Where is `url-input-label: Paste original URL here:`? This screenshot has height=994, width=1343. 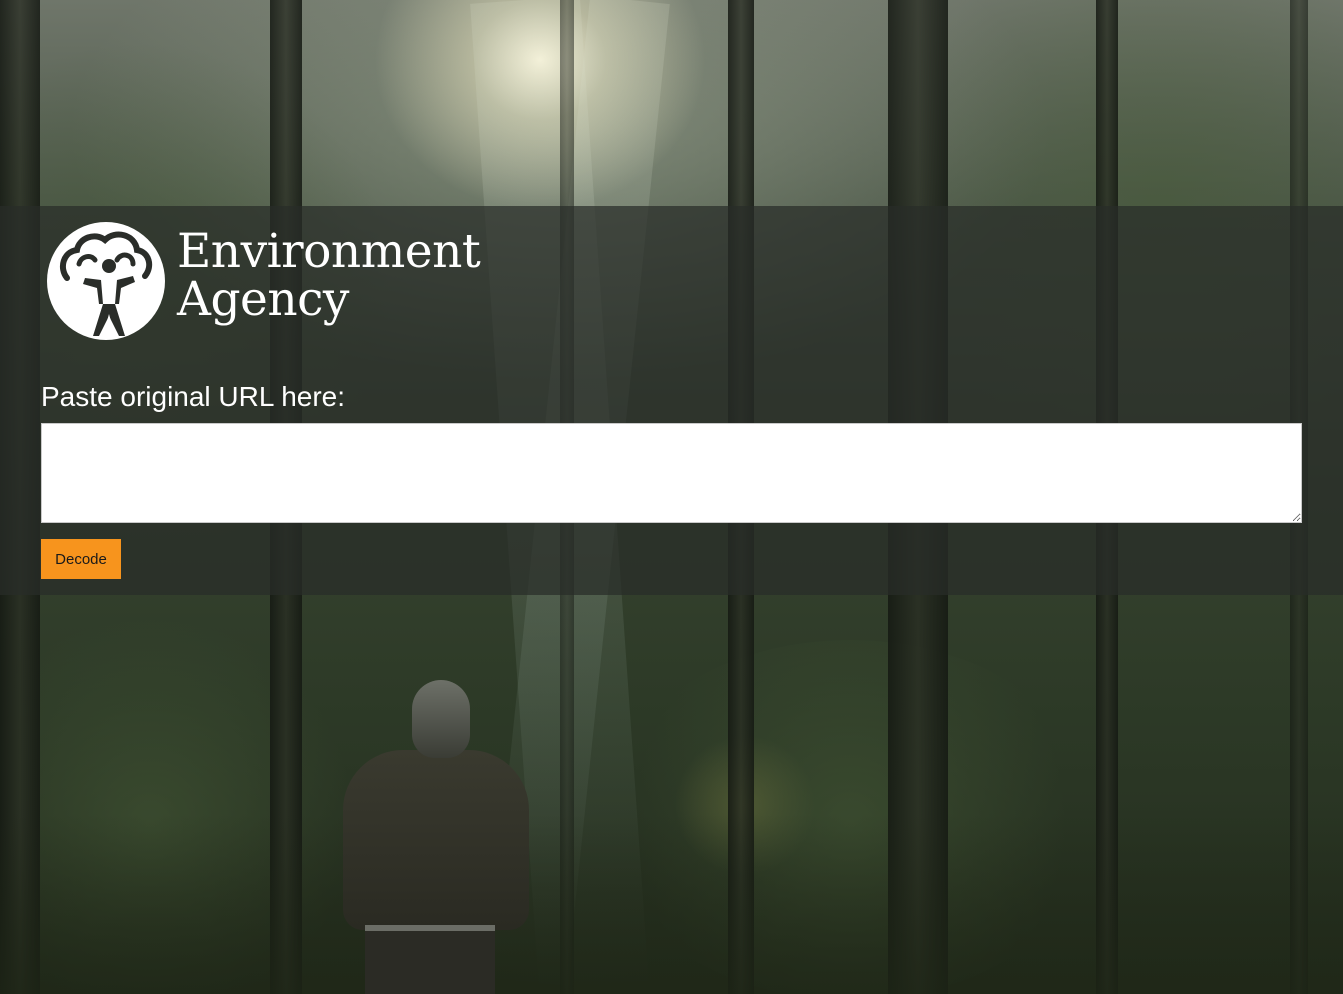
url-input-label: Paste original URL here: is located at coordinates (193, 396).